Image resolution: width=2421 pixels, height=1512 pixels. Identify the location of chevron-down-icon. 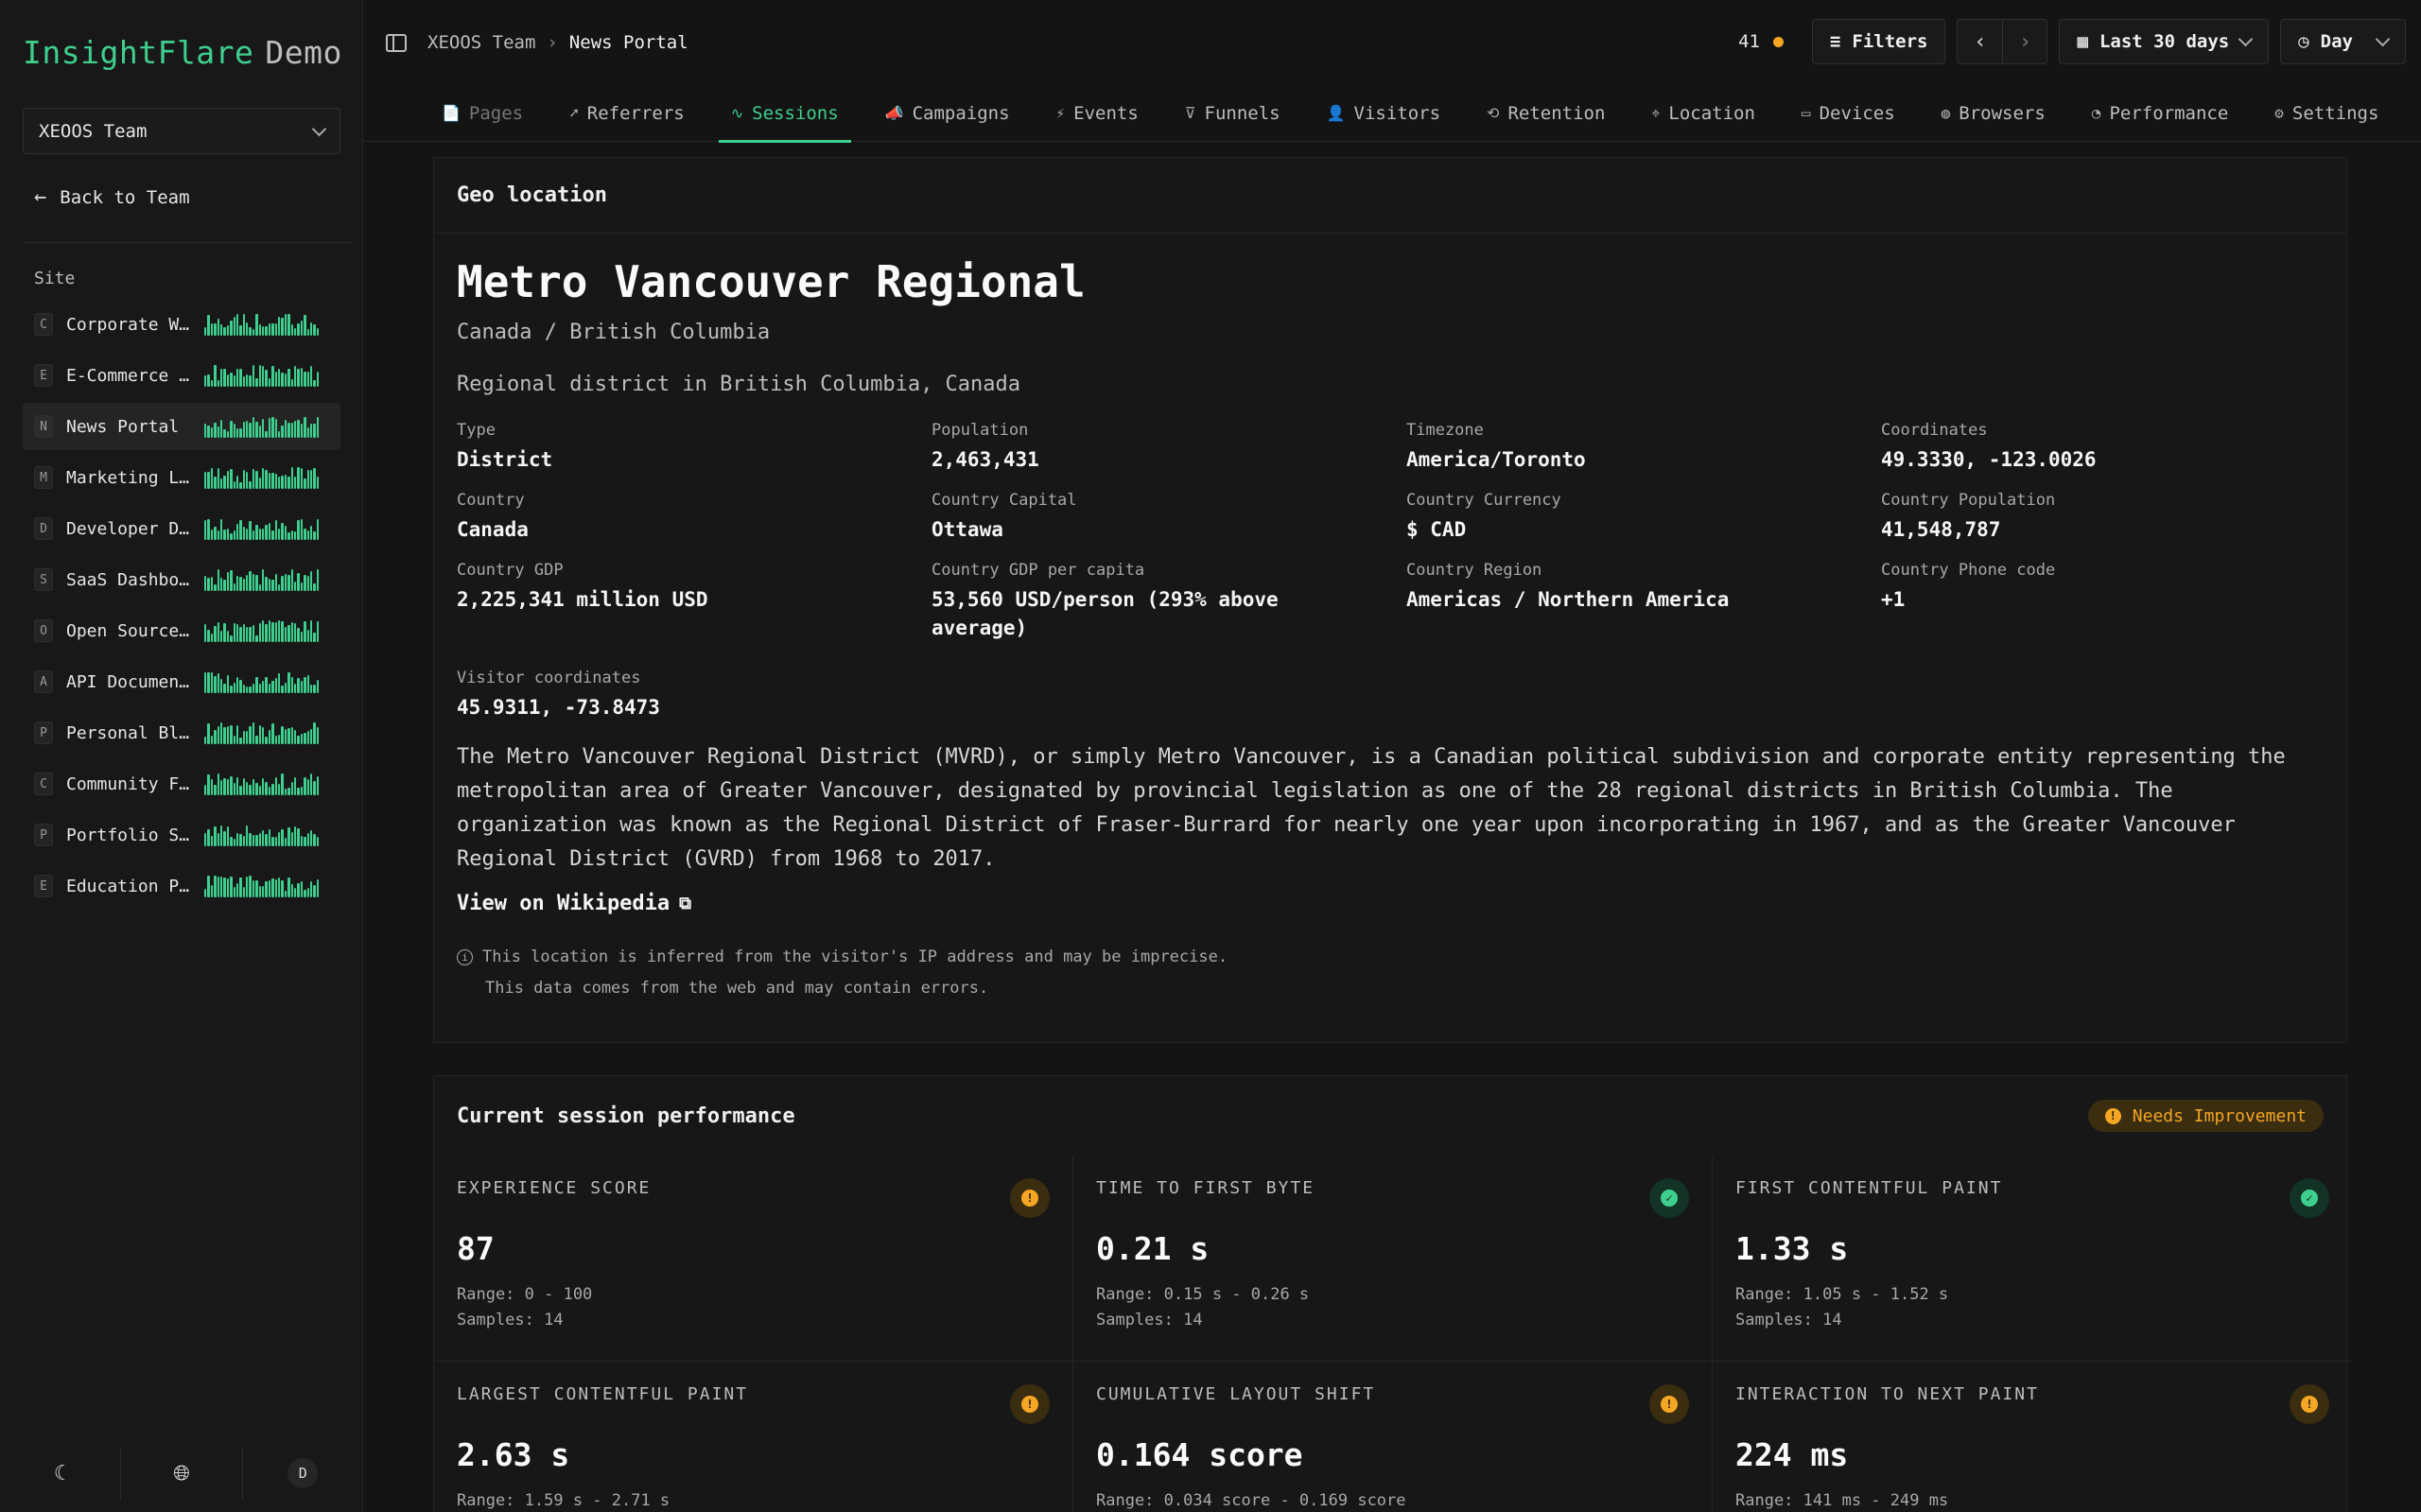
(319, 128).